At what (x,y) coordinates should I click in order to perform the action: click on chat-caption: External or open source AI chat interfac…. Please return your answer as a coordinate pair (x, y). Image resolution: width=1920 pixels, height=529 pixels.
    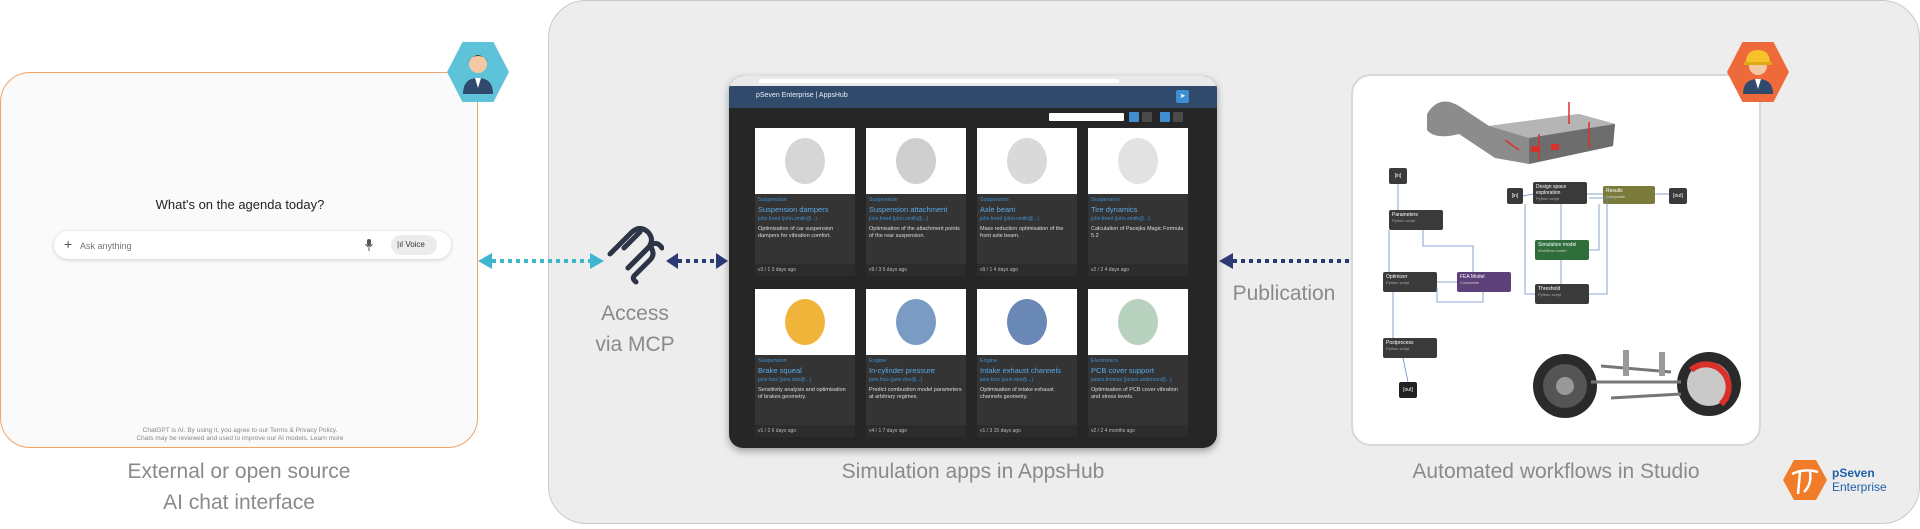
    Looking at the image, I should click on (239, 487).